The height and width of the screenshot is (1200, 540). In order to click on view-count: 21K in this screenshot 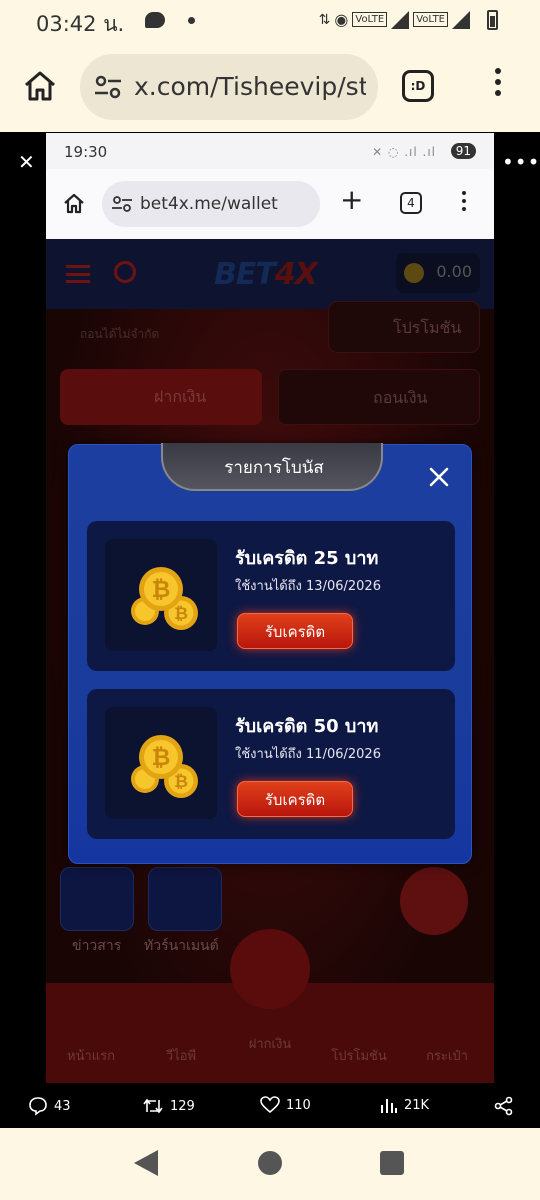, I will do `click(417, 1105)`.